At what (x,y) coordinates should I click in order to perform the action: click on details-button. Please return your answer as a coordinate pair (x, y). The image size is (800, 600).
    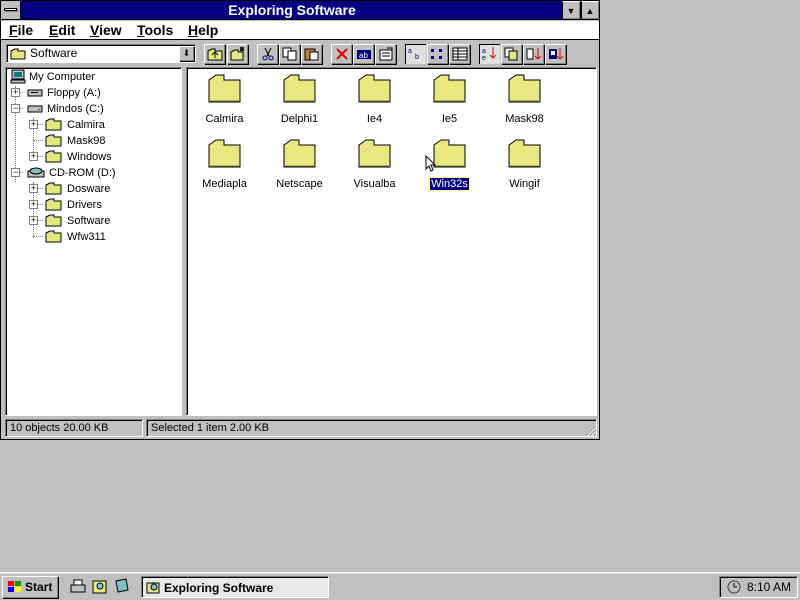
    Looking at the image, I should click on (459, 54).